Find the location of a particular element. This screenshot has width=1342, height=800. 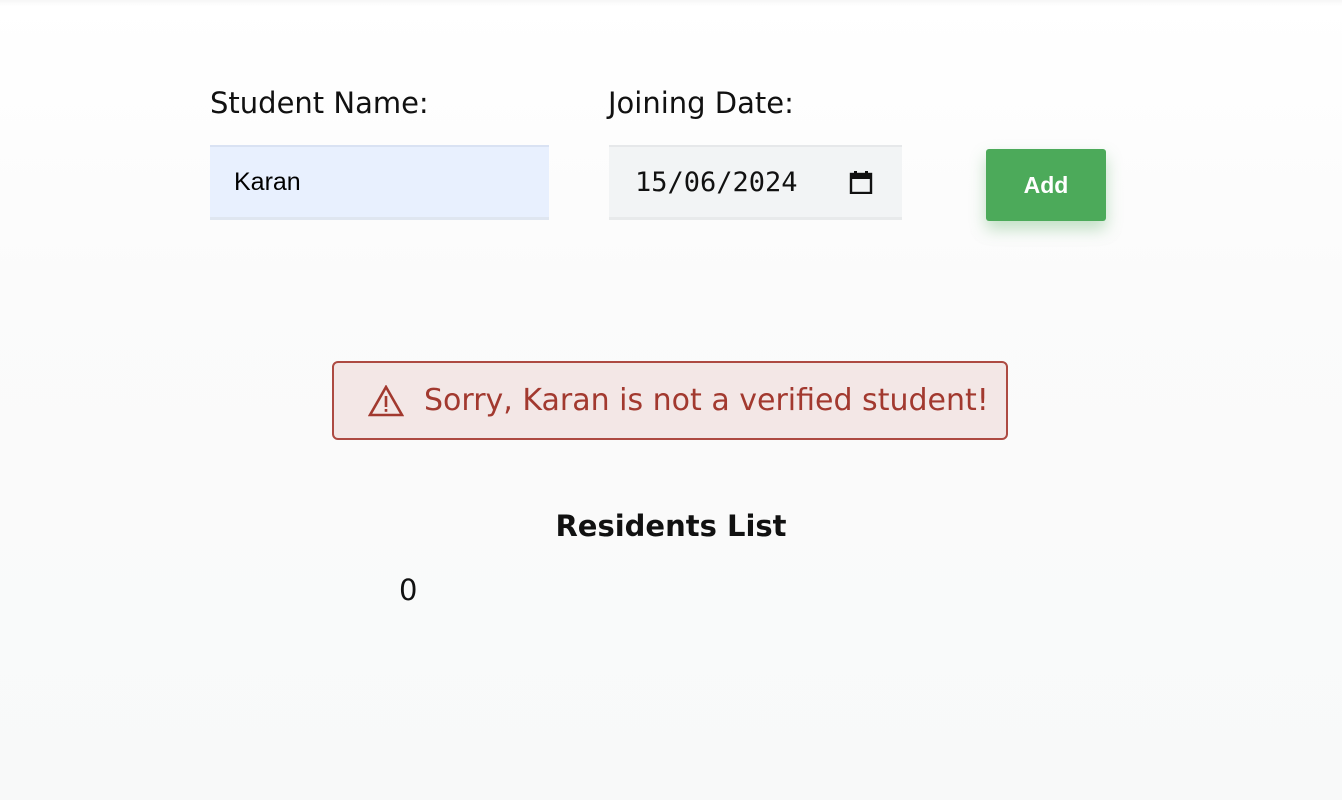

joining-date-input: 15/06/2024 is located at coordinates (755, 182).